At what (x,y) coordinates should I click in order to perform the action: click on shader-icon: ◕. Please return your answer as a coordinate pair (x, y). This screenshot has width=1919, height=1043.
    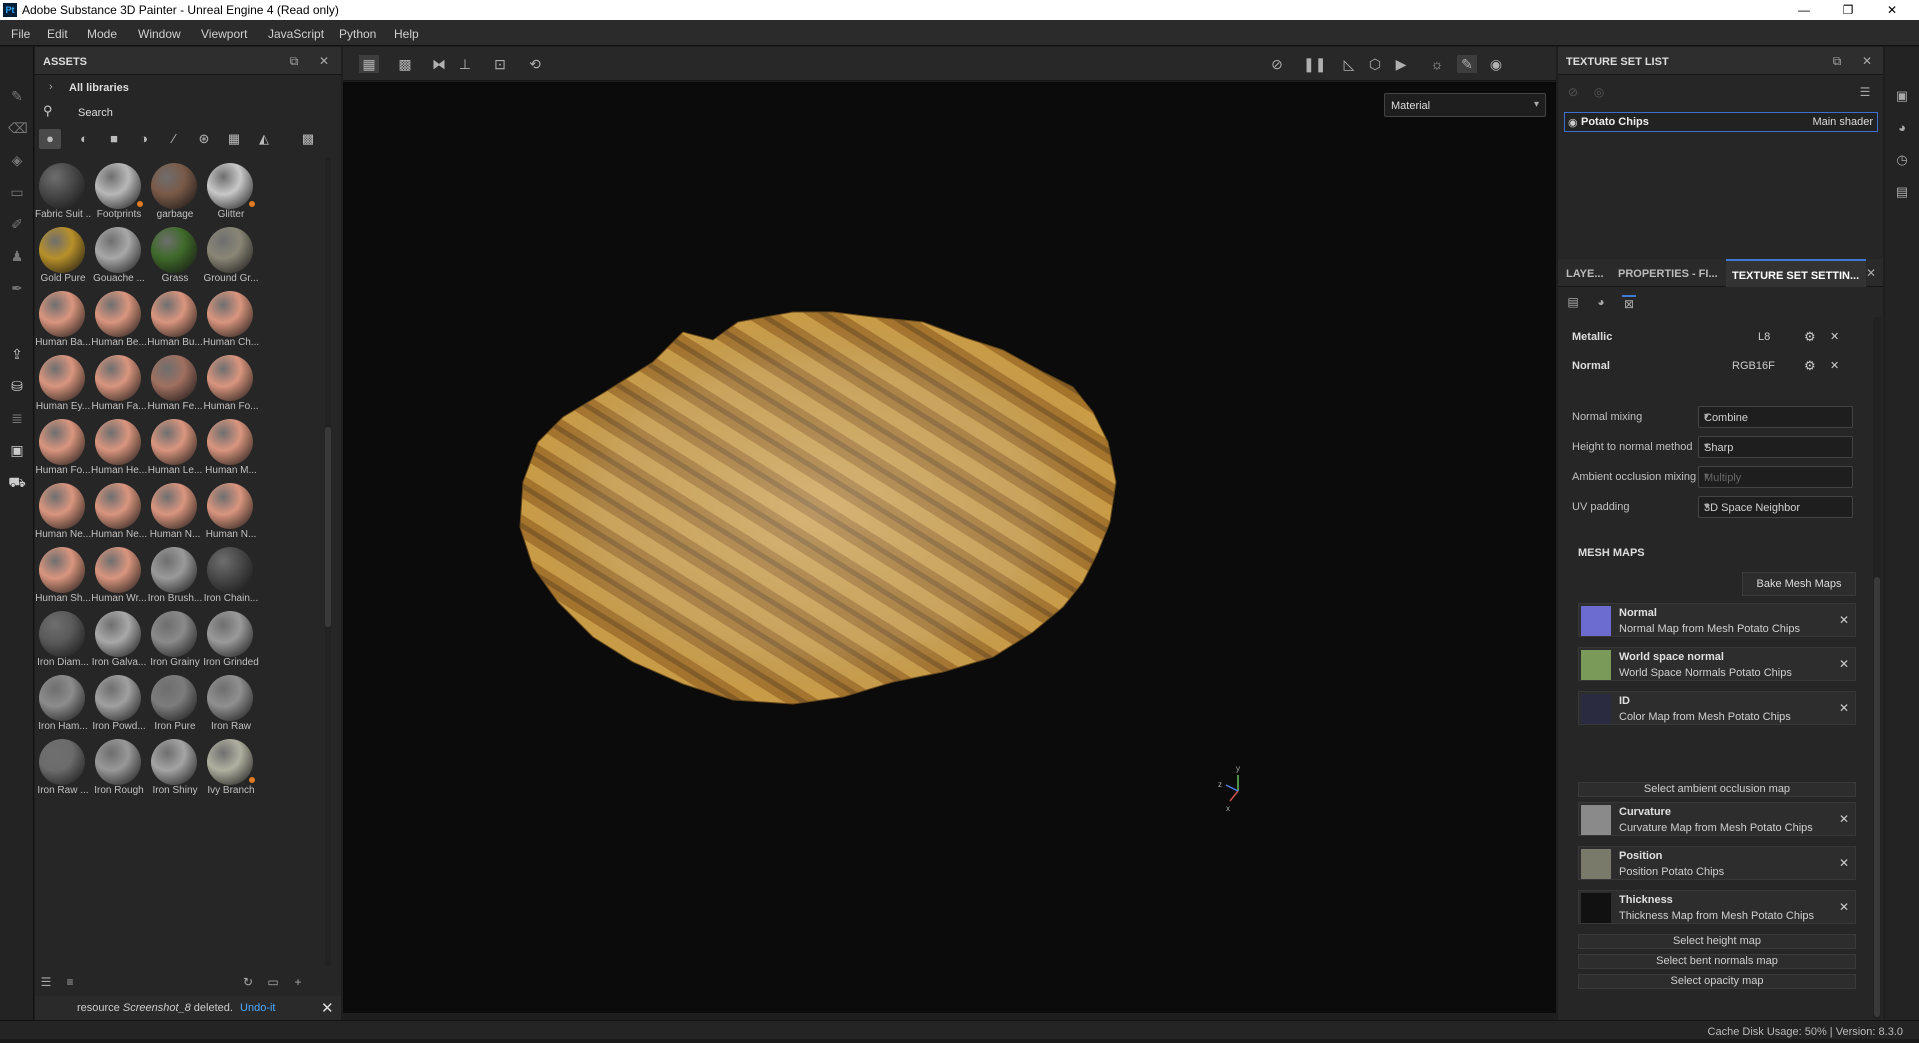
    Looking at the image, I should click on (1902, 128).